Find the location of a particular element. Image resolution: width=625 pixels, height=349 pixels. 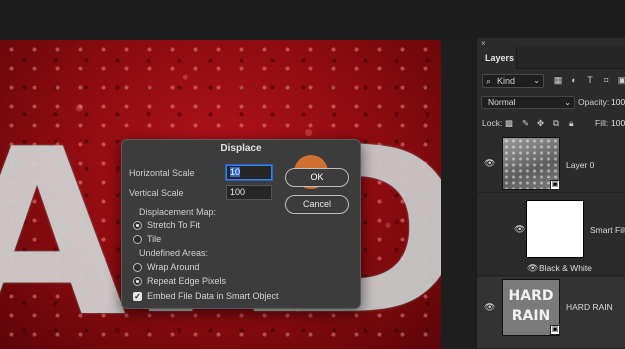

vertical-scale-label: Vertical Scale is located at coordinates (156, 193).